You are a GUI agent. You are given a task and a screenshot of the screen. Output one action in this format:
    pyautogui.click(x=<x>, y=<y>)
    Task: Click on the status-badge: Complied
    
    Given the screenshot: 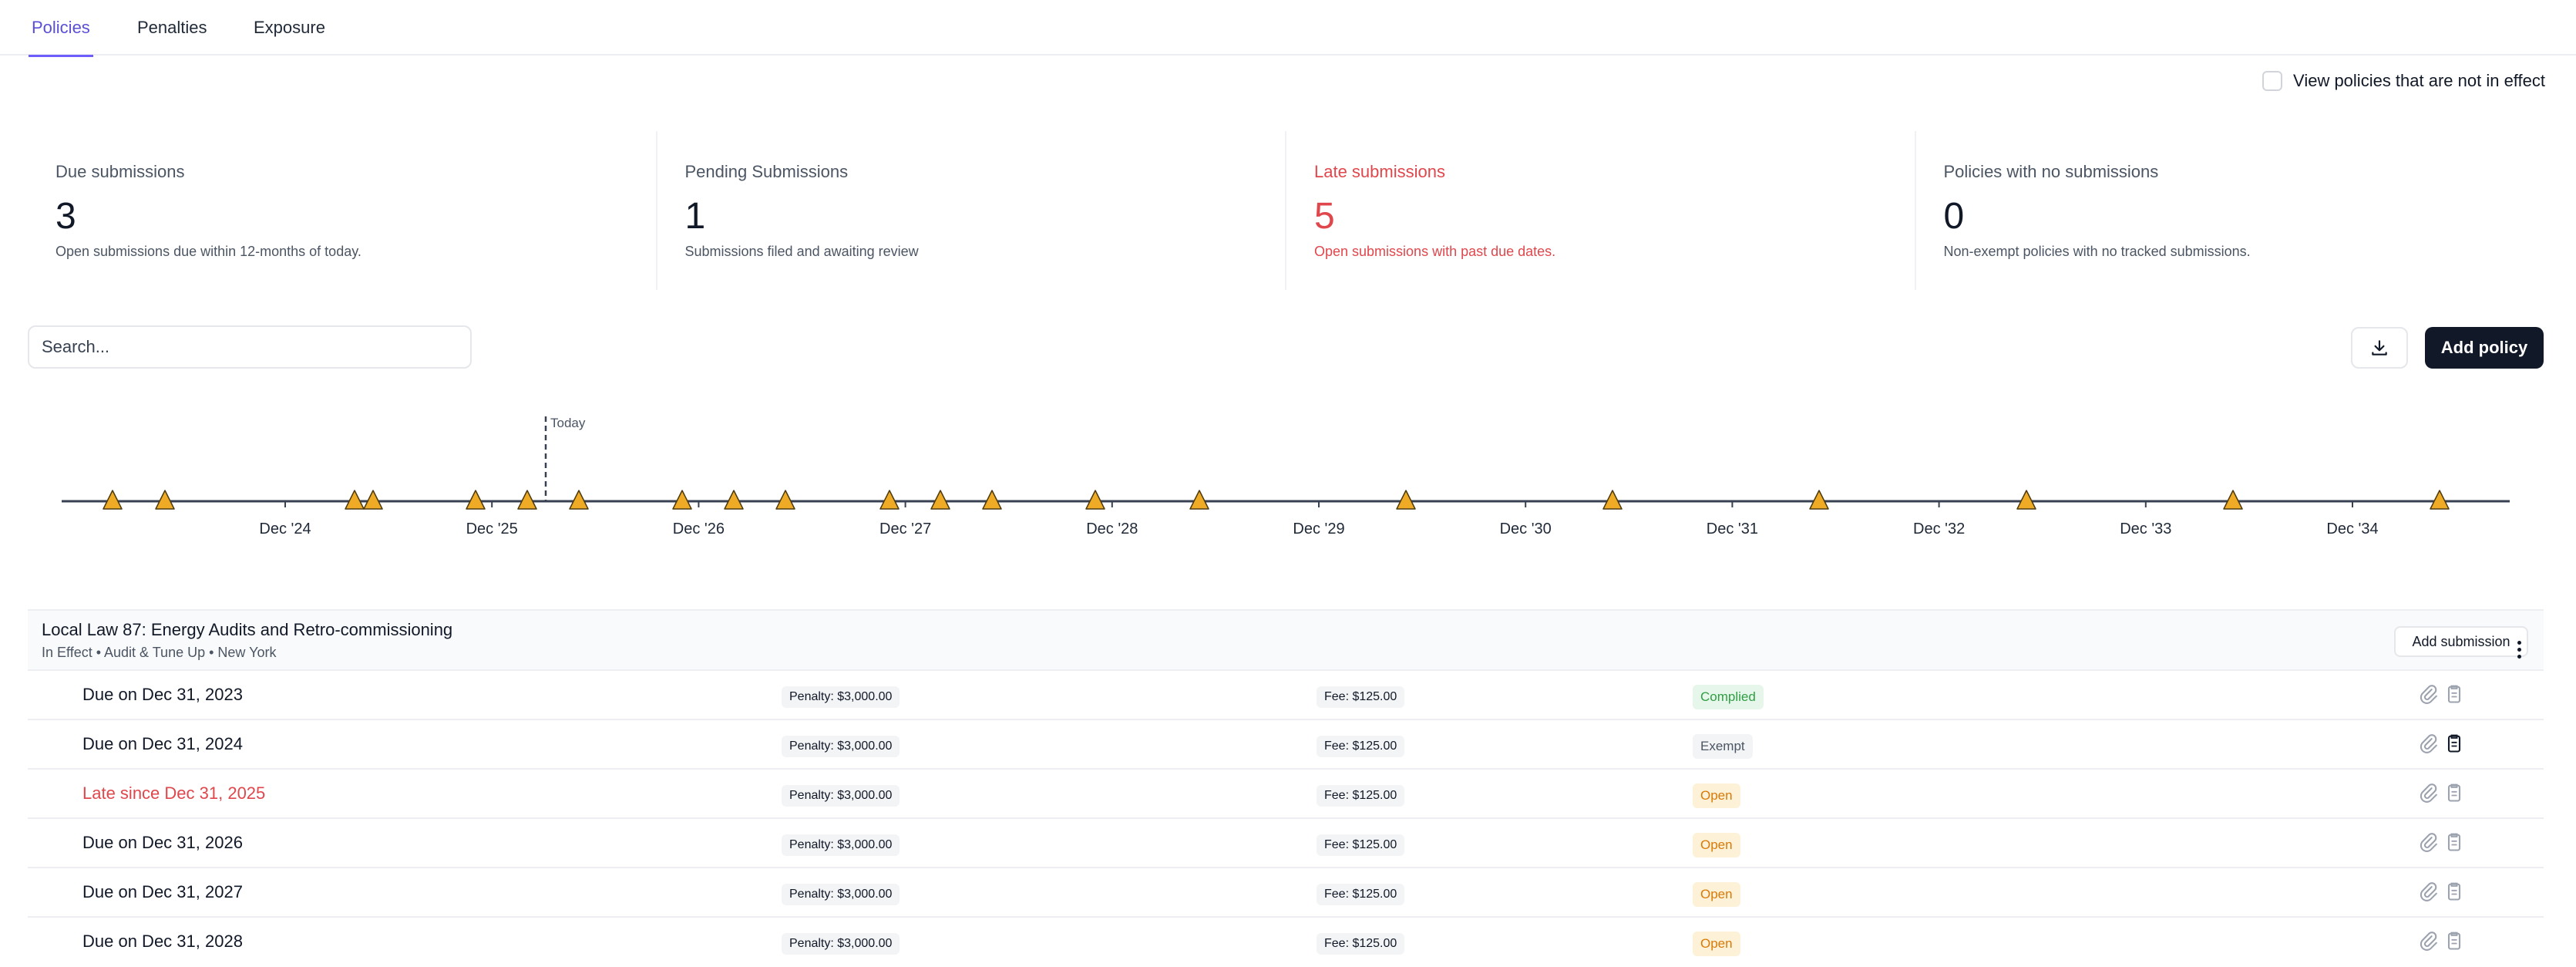 What is the action you would take?
    pyautogui.click(x=1728, y=697)
    